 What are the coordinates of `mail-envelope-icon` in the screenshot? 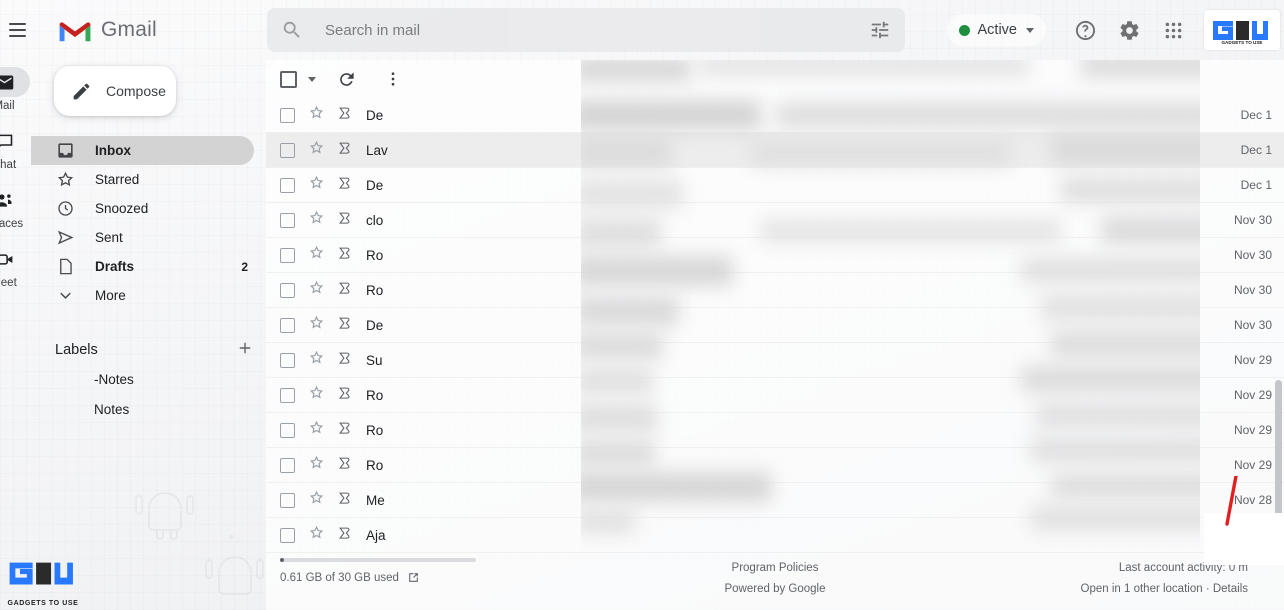 It's located at (6, 82).